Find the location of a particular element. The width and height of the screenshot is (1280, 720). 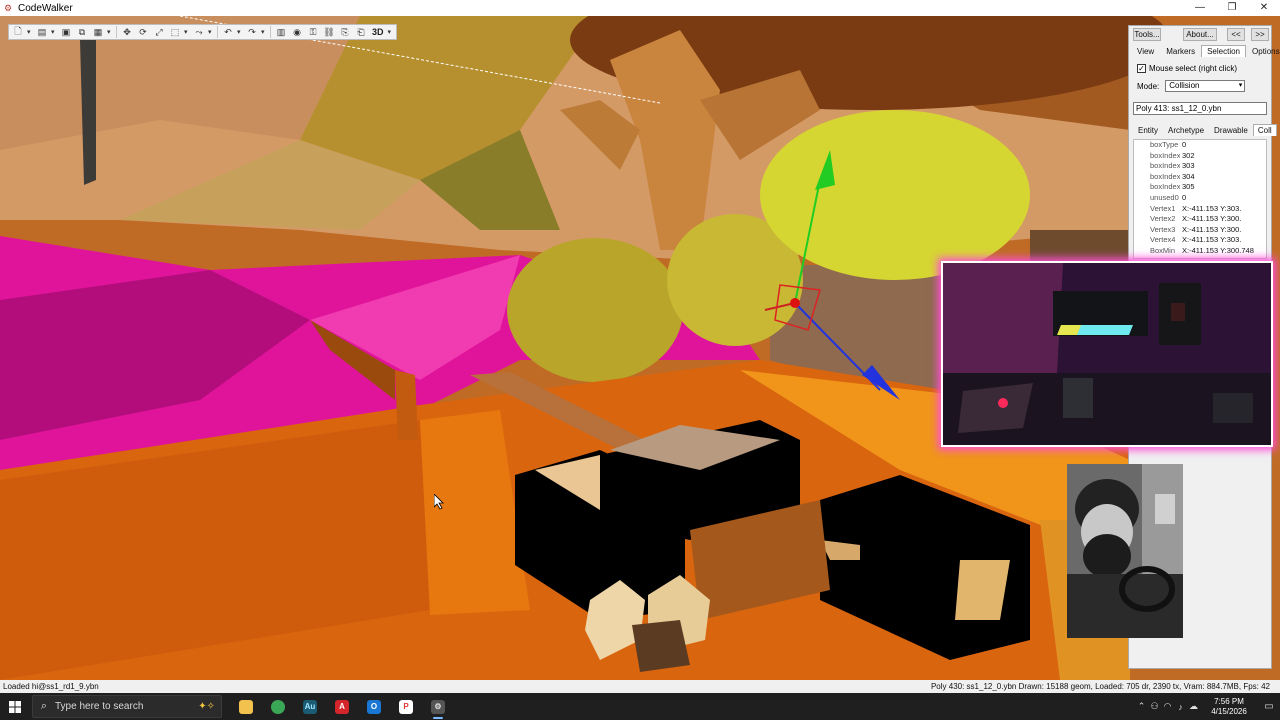

camera-icon: ◉ is located at coordinates (297, 32).